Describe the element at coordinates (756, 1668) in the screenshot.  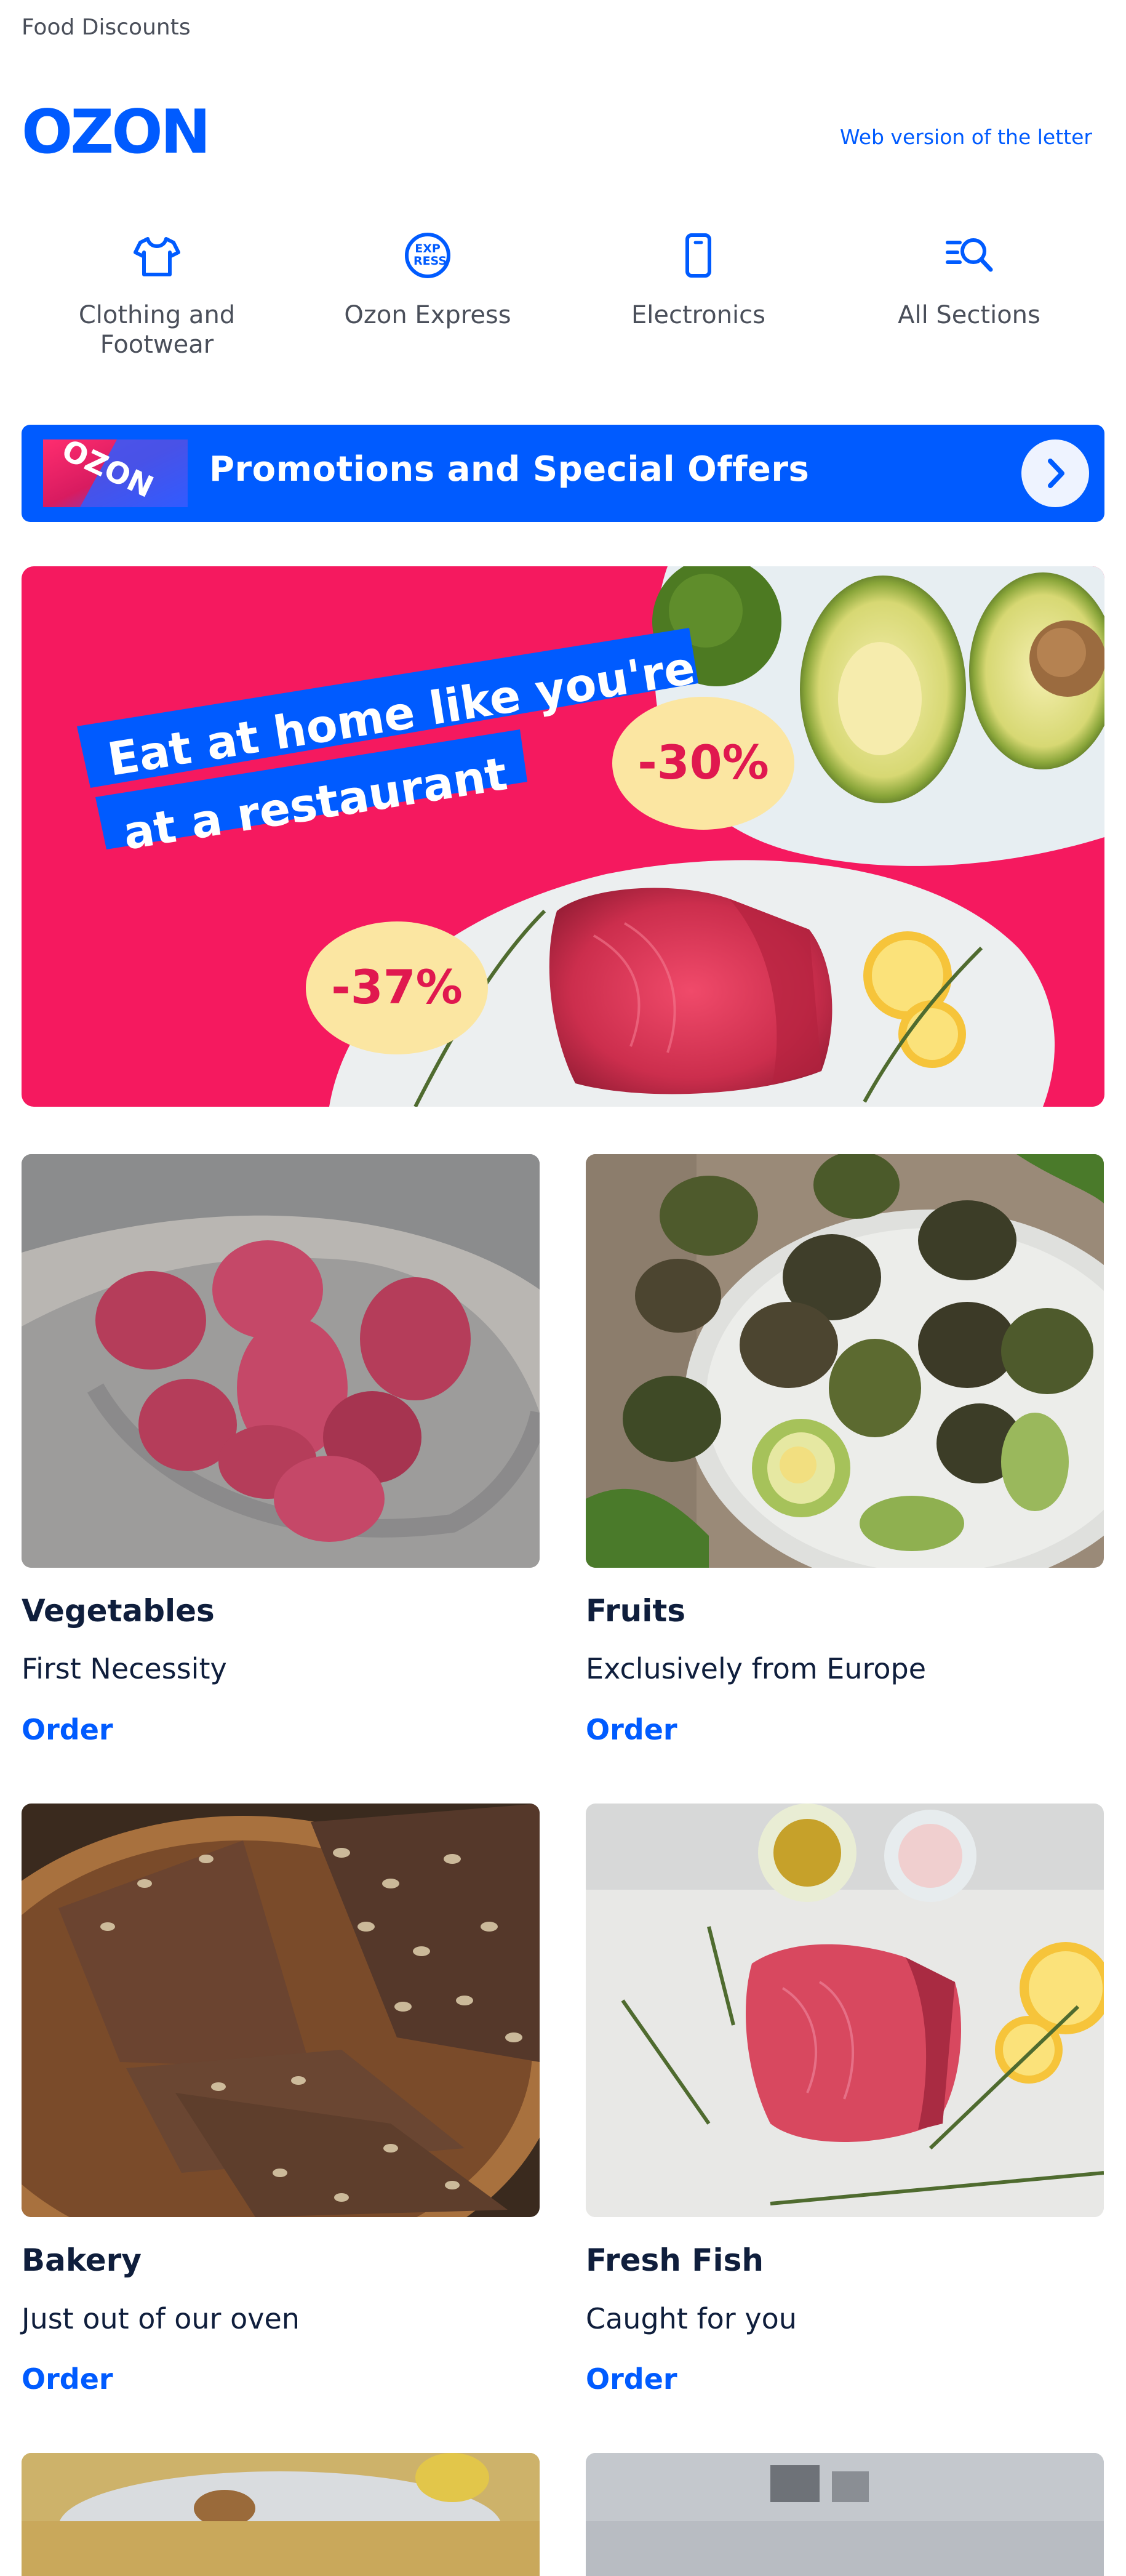
I see `card-subtitle-fruits: Exclusively from Europe` at that location.